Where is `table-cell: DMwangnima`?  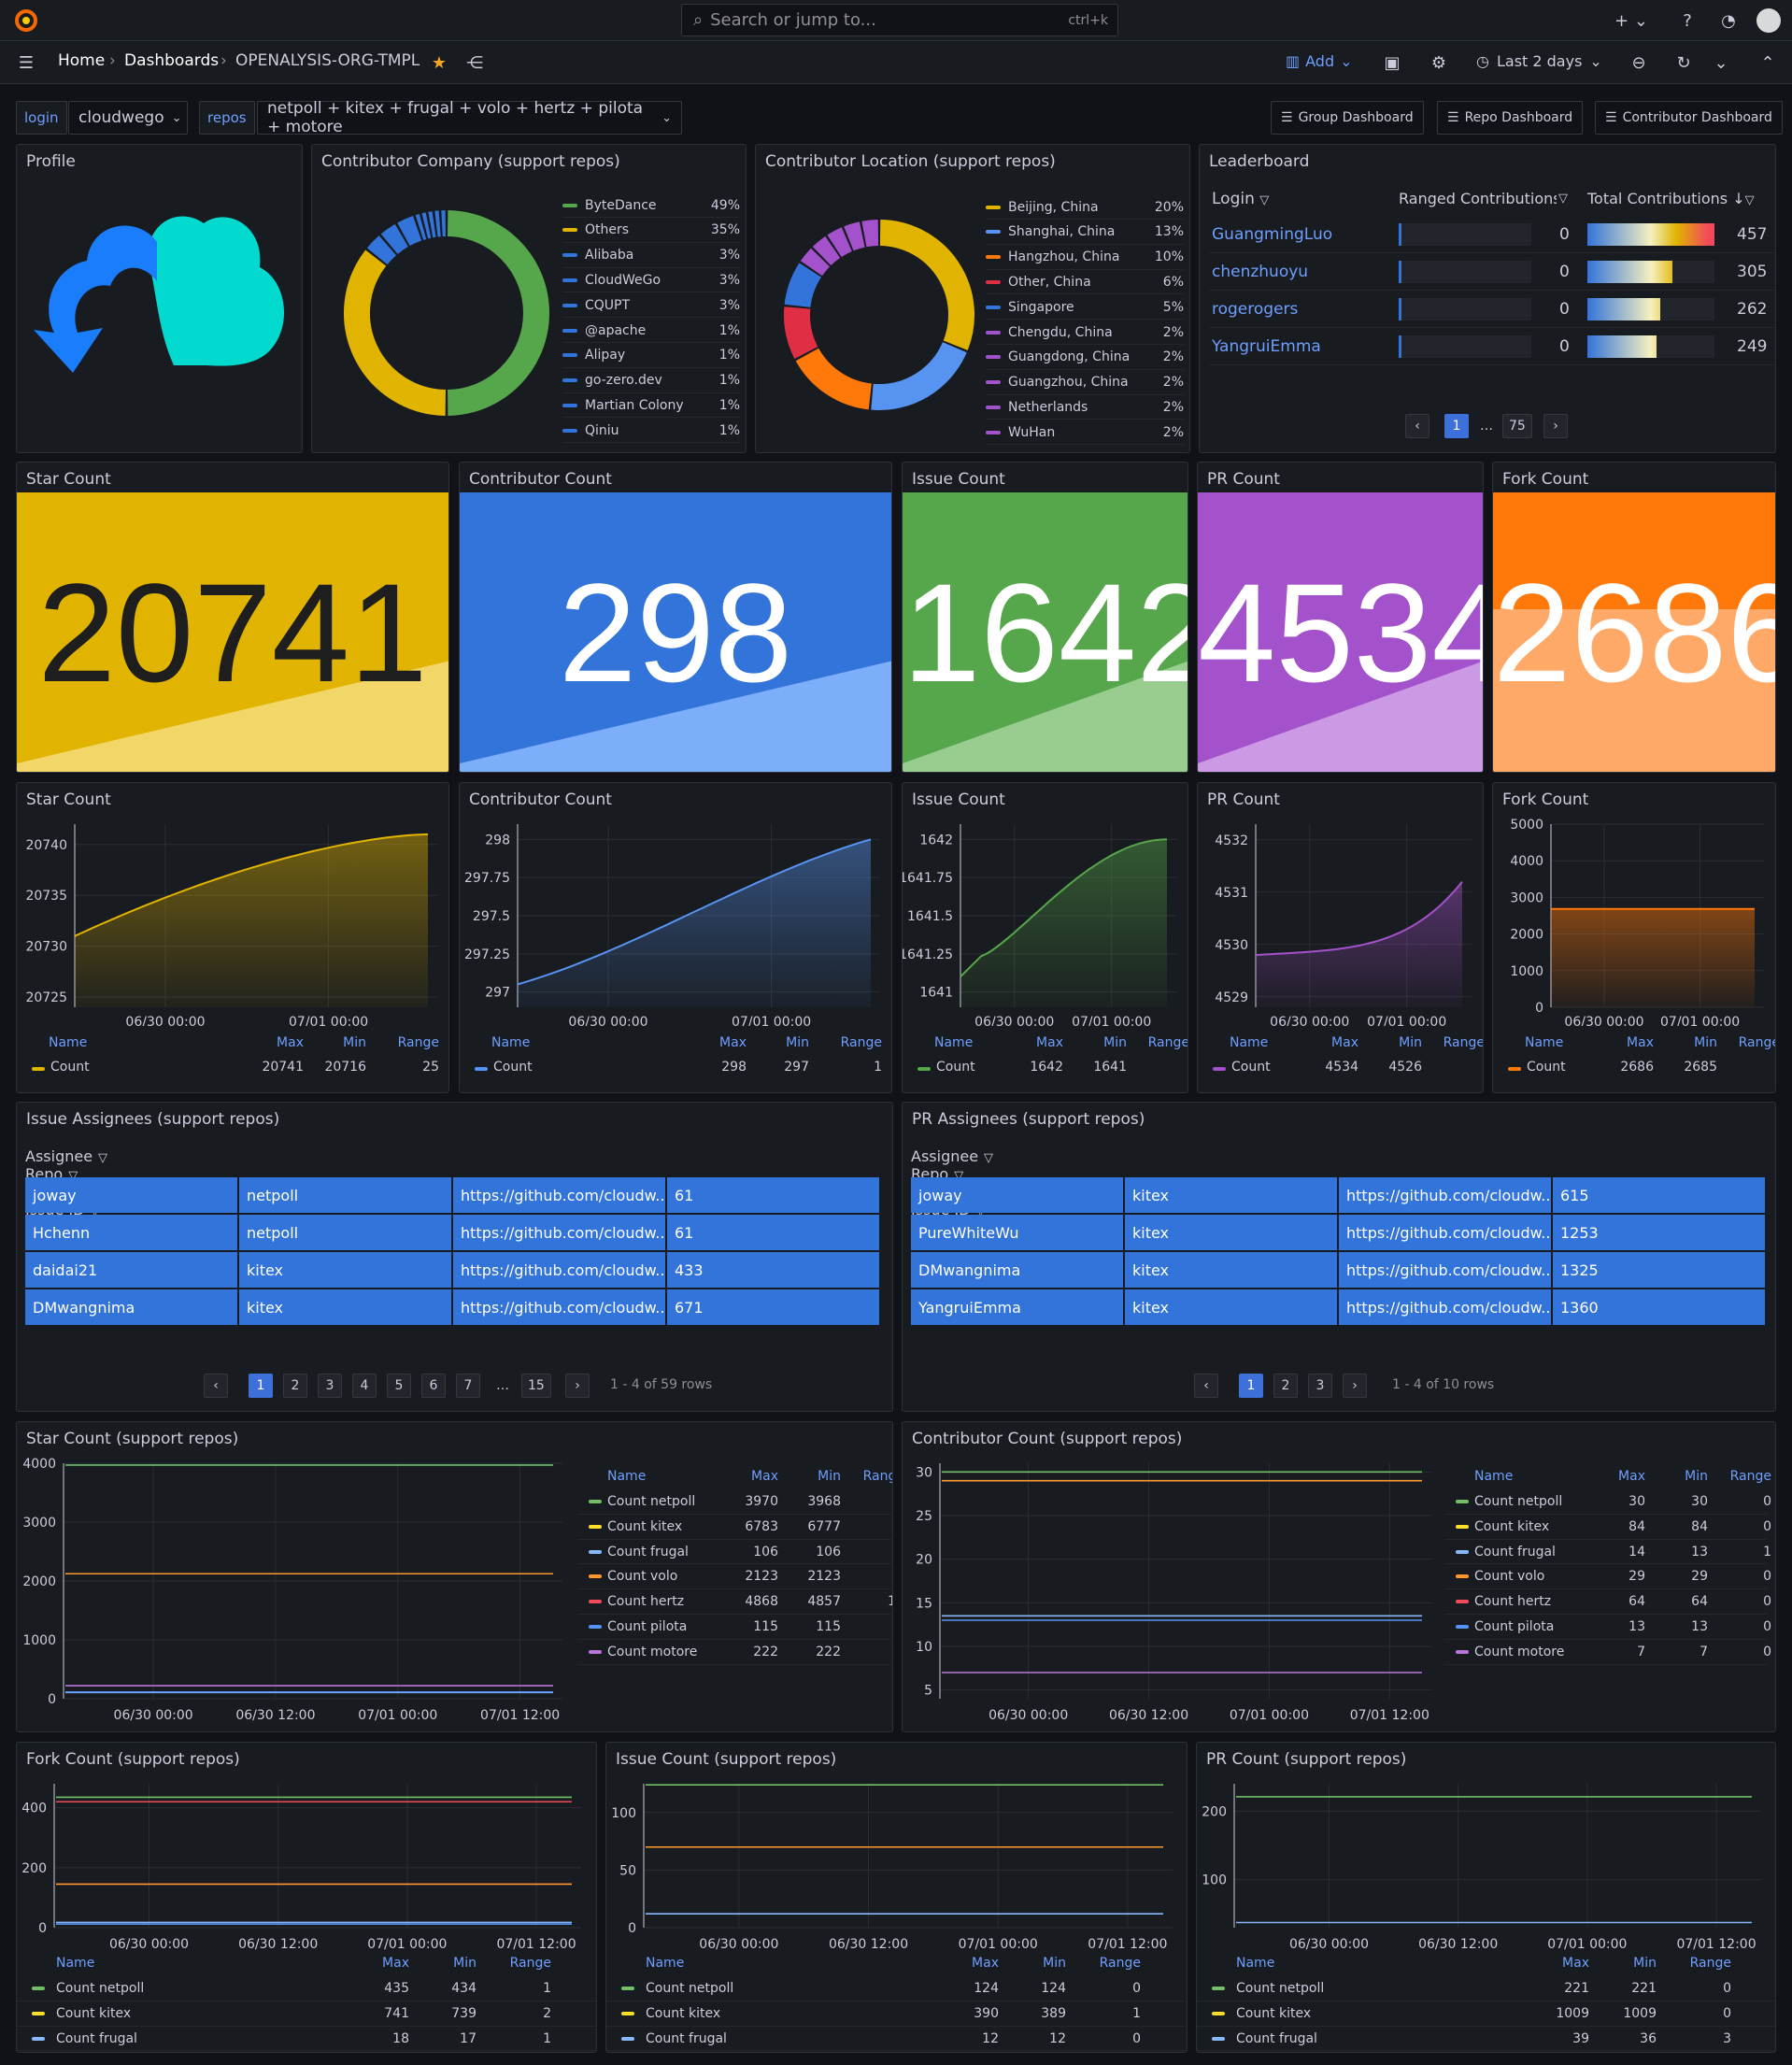 table-cell: DMwangnima is located at coordinates (1018, 1270).